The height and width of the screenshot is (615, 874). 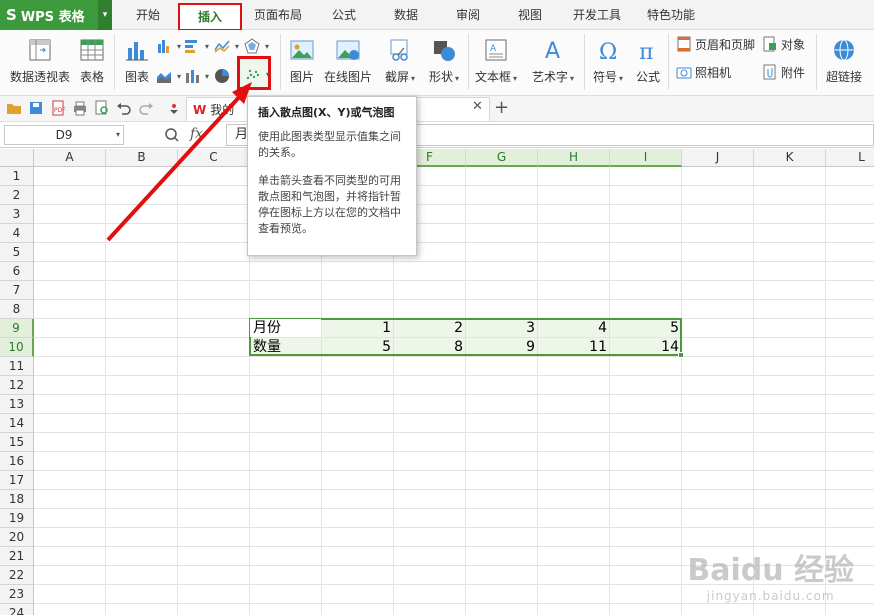 What do you see at coordinates (302, 58) in the screenshot?
I see `picture-button: 图片` at bounding box center [302, 58].